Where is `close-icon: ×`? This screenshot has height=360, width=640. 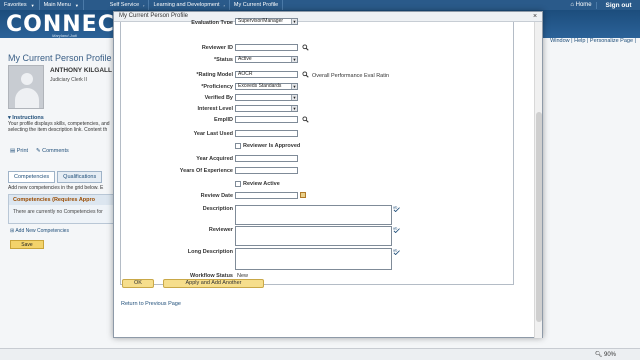
close-icon: × is located at coordinates (535, 17).